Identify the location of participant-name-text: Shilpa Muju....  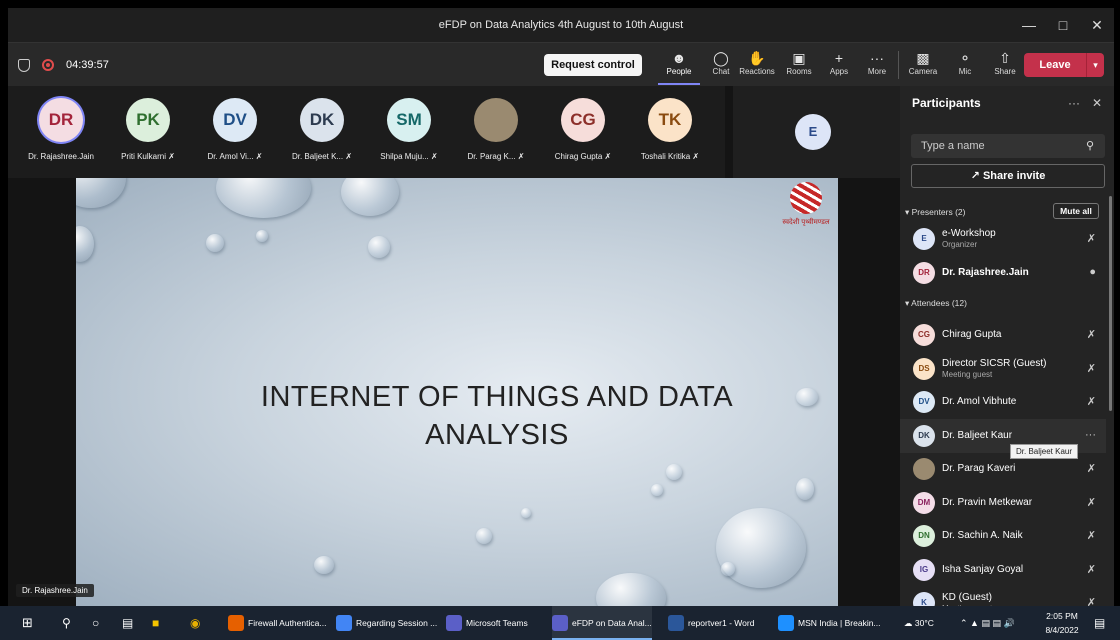
(404, 156).